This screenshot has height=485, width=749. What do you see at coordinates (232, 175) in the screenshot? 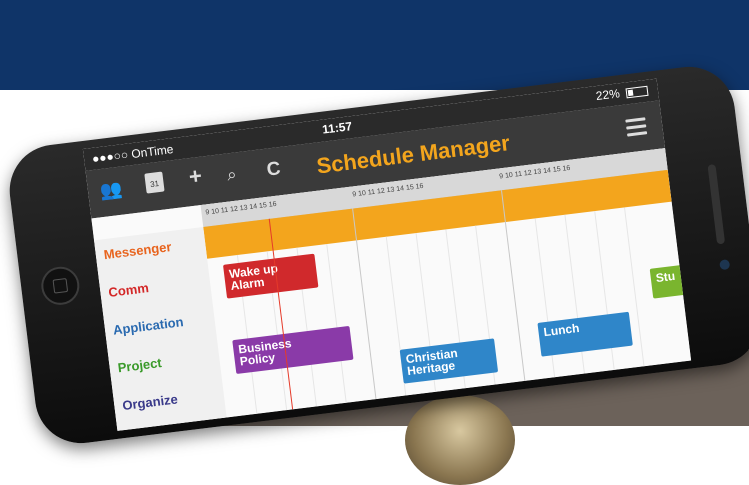
I see `search-icon: ⌕` at bounding box center [232, 175].